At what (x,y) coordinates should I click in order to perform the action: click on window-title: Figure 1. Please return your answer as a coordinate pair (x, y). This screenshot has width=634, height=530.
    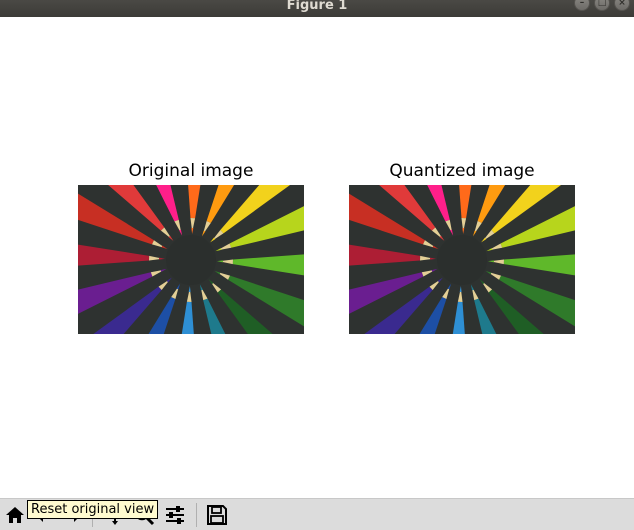
    Looking at the image, I should click on (317, 6).